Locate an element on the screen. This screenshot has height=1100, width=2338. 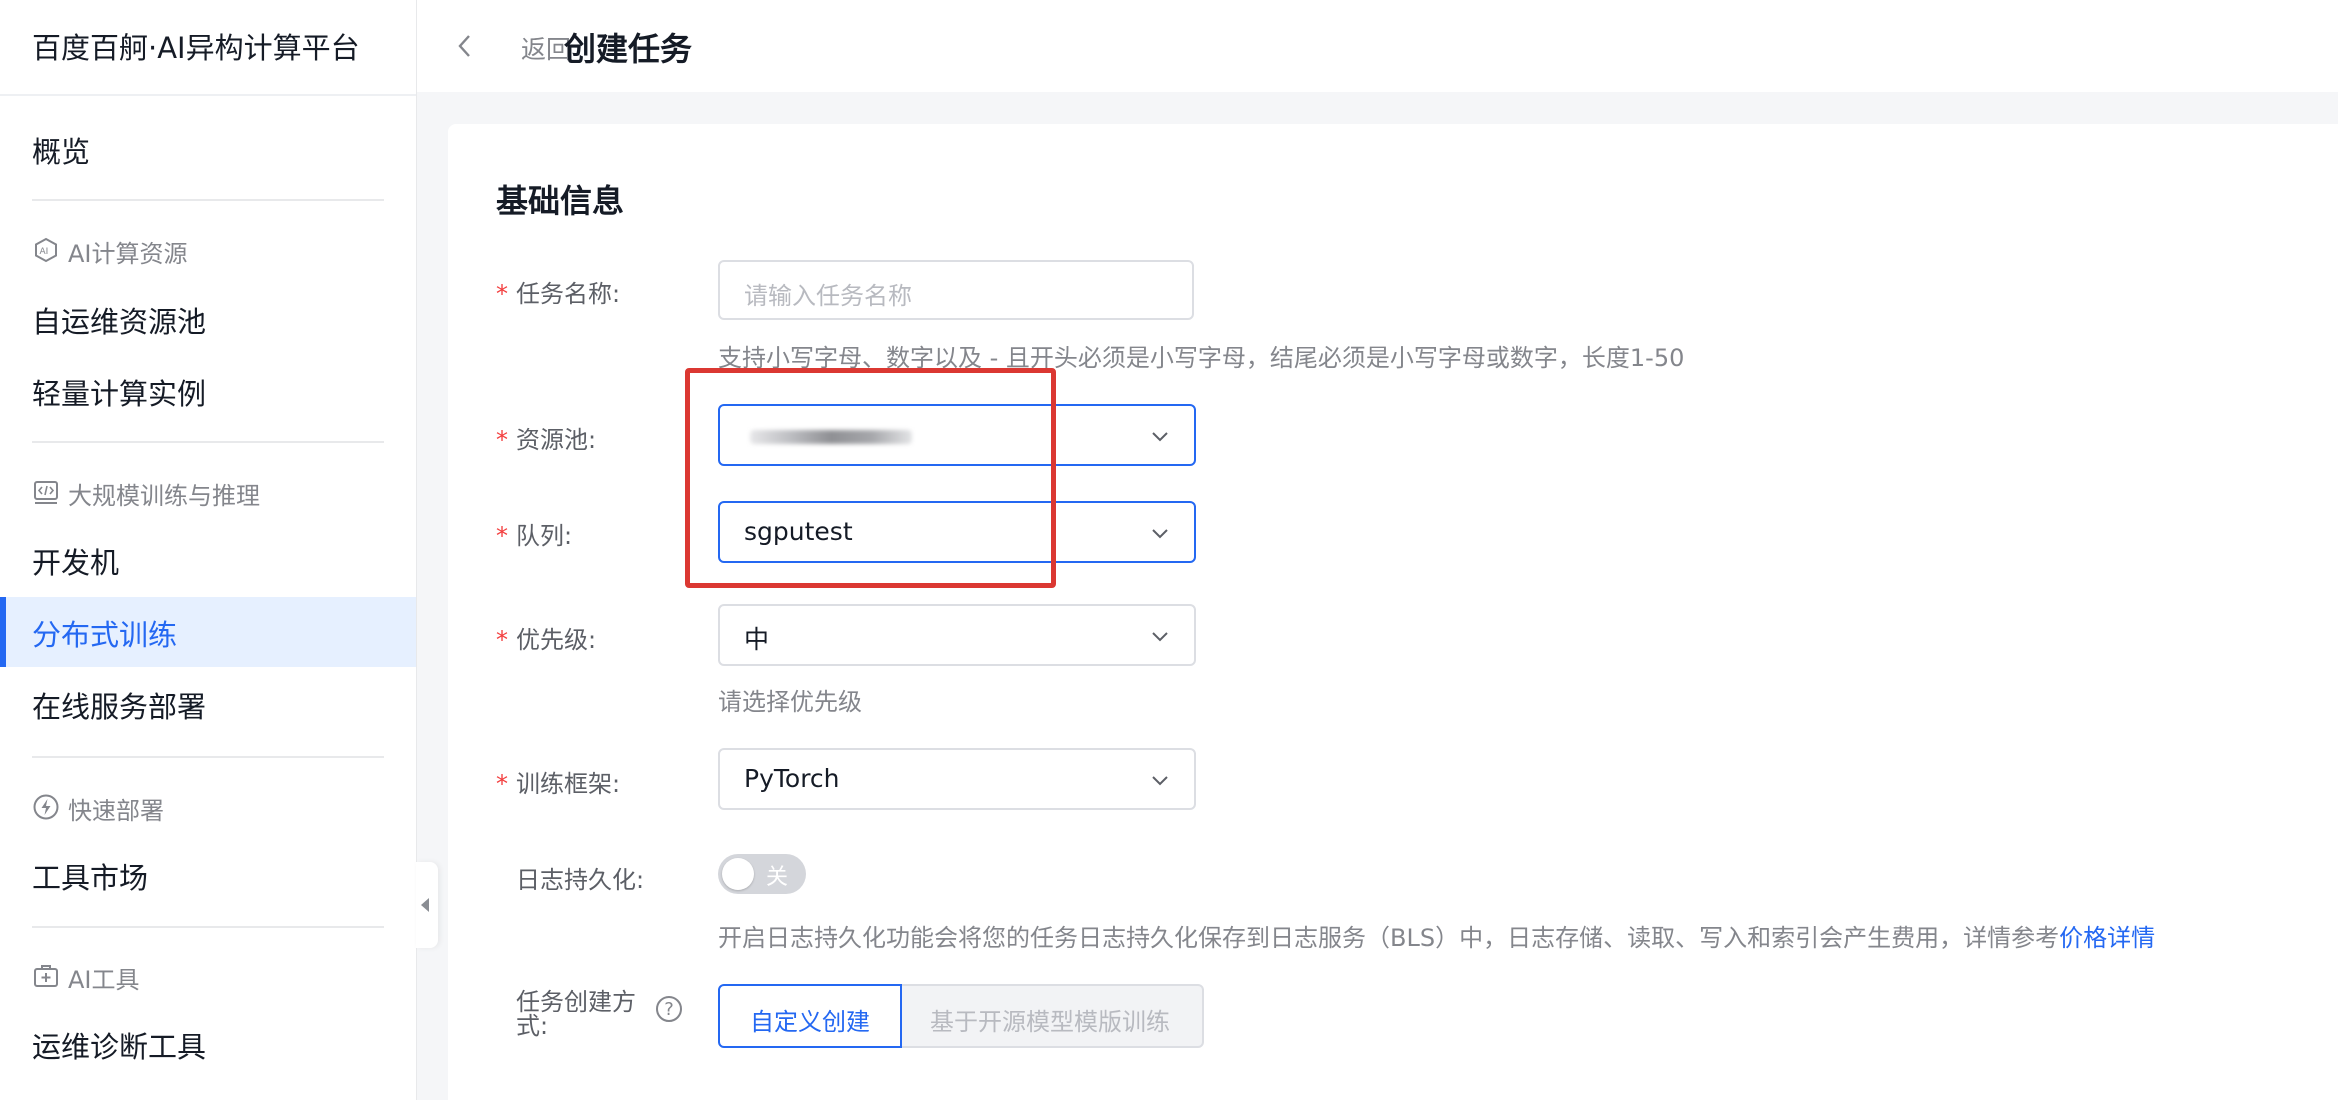
sidebar-collapse-button is located at coordinates (427, 905).